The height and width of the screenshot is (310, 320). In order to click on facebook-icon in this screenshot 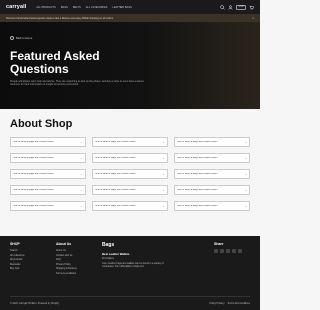, I will do `click(216, 251)`.